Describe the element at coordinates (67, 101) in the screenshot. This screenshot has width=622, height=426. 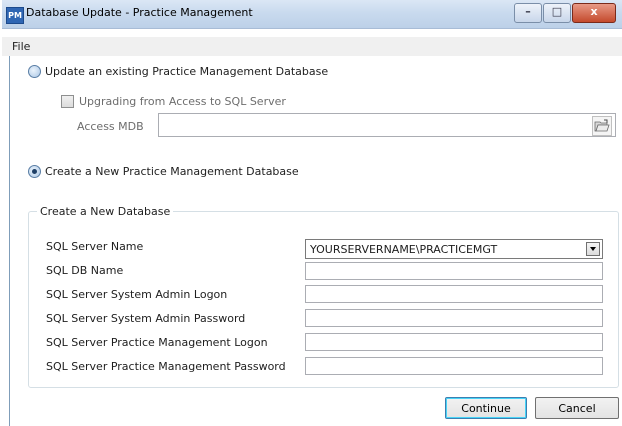
I see `upgrade-access-checkbox` at that location.